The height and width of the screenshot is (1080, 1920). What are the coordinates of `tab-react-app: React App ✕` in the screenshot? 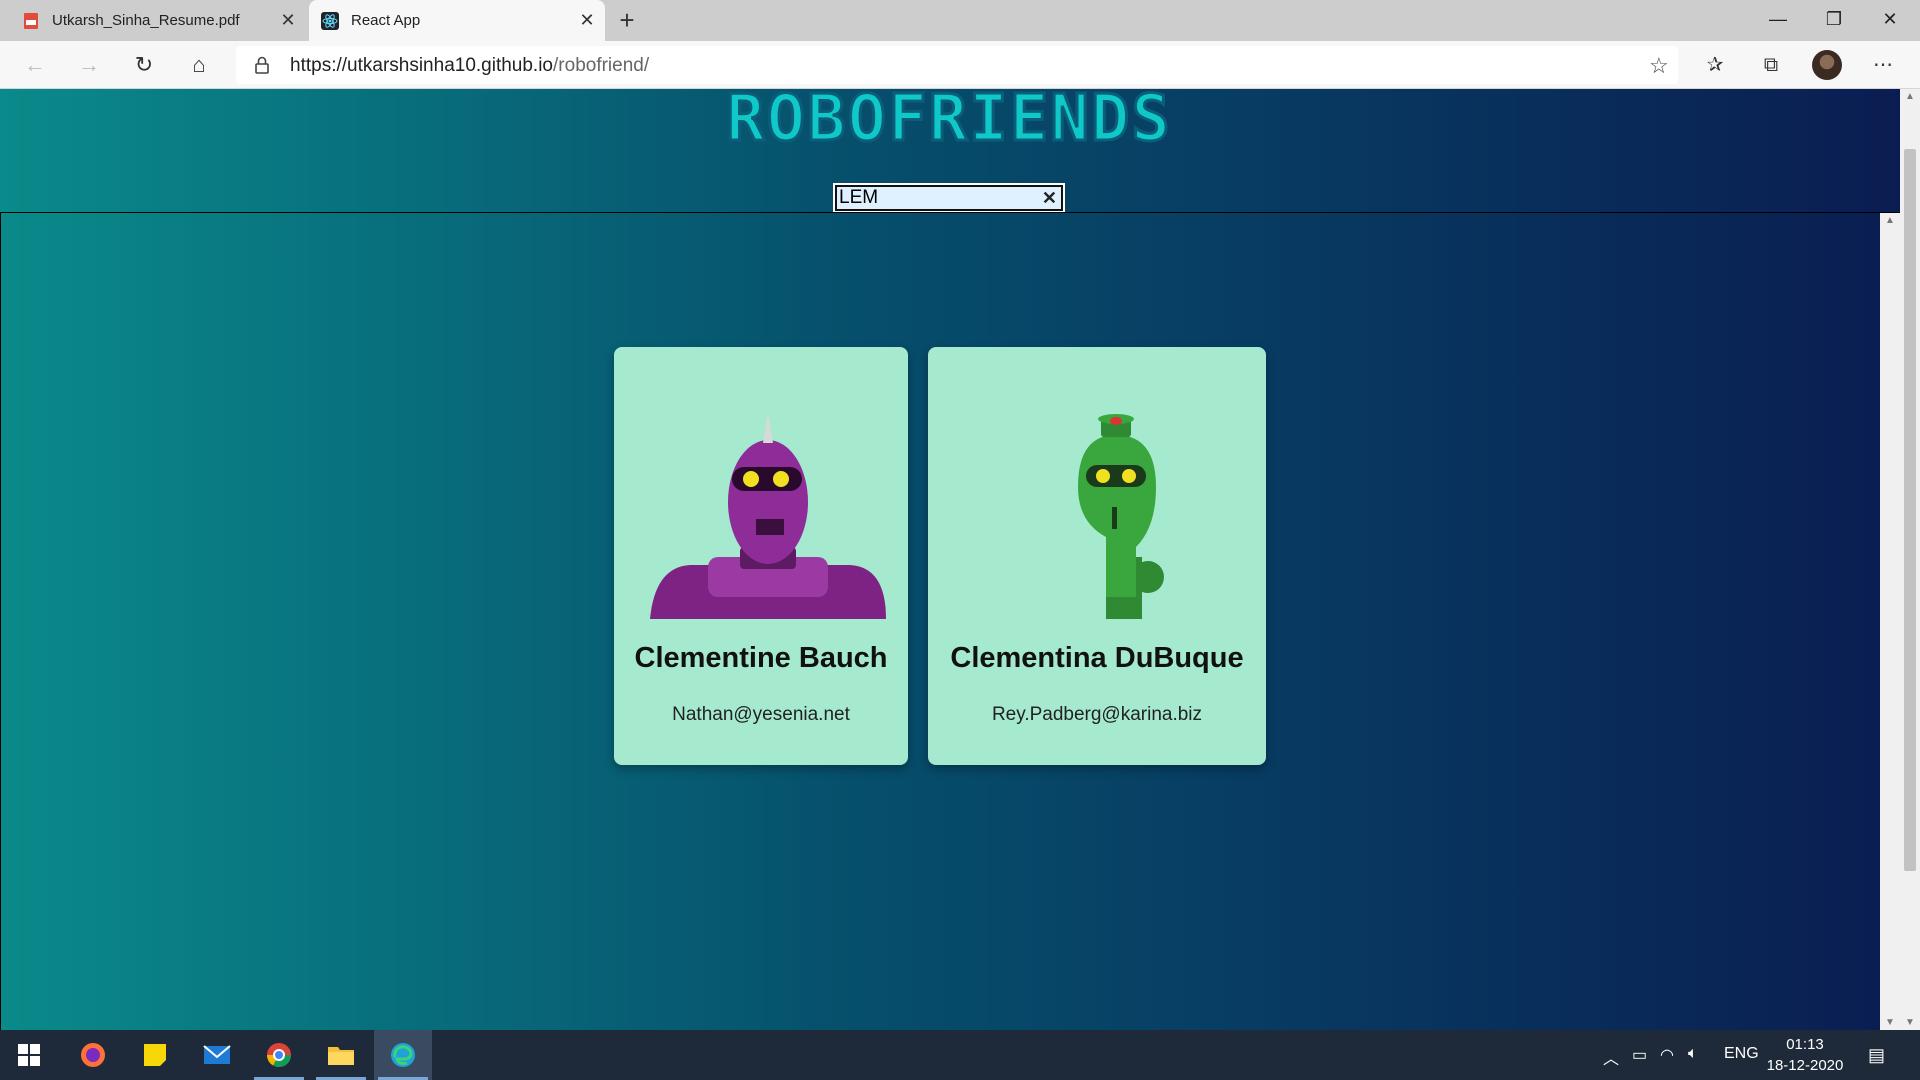 It's located at (457, 20).